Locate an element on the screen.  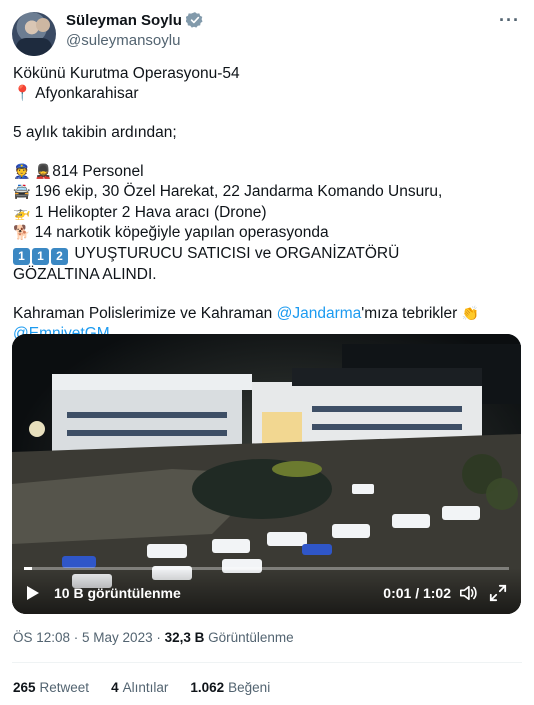
quotes-count: 4 is located at coordinates (115, 687).